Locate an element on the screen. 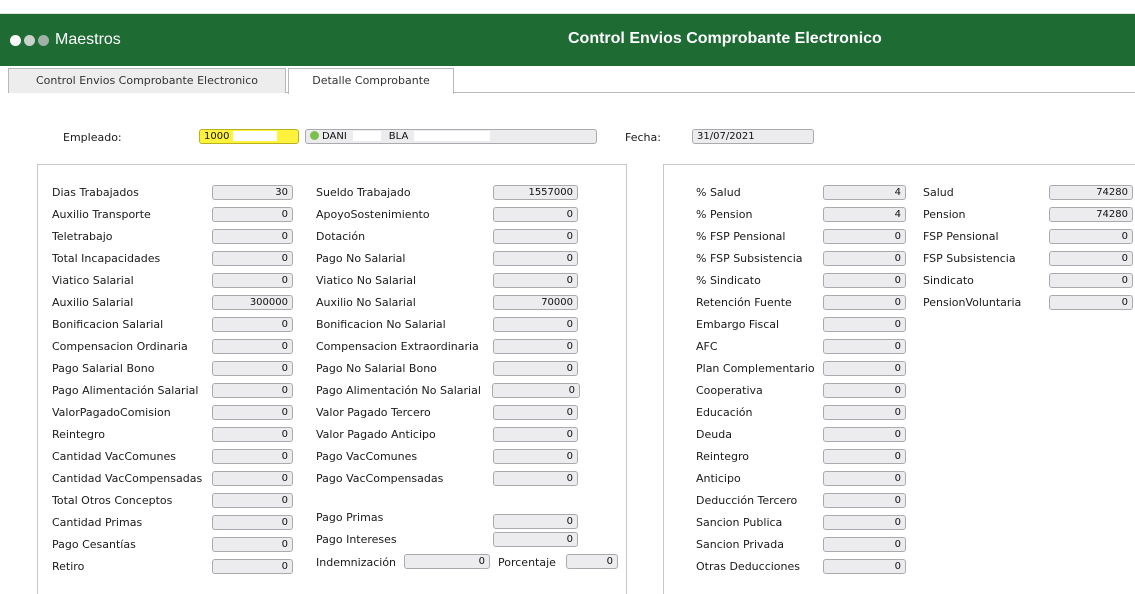 This screenshot has width=1135, height=594. employee-name-last: BLA is located at coordinates (398, 136).